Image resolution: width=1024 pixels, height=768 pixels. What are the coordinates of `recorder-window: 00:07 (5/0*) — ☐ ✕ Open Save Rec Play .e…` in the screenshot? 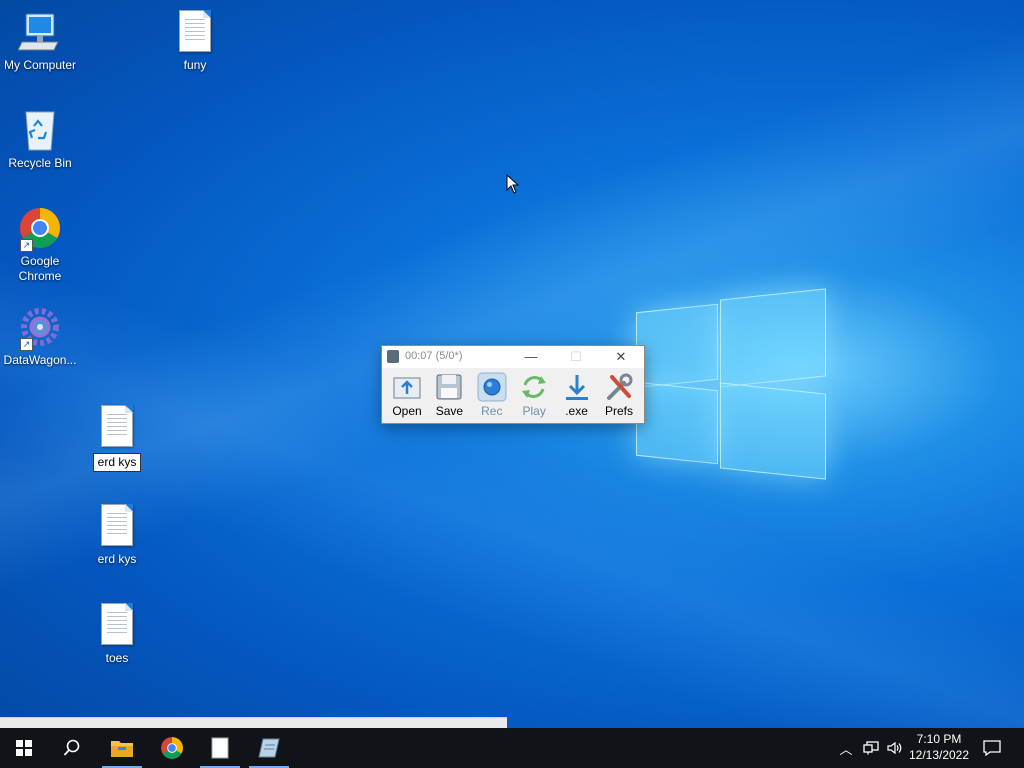 It's located at (513, 384).